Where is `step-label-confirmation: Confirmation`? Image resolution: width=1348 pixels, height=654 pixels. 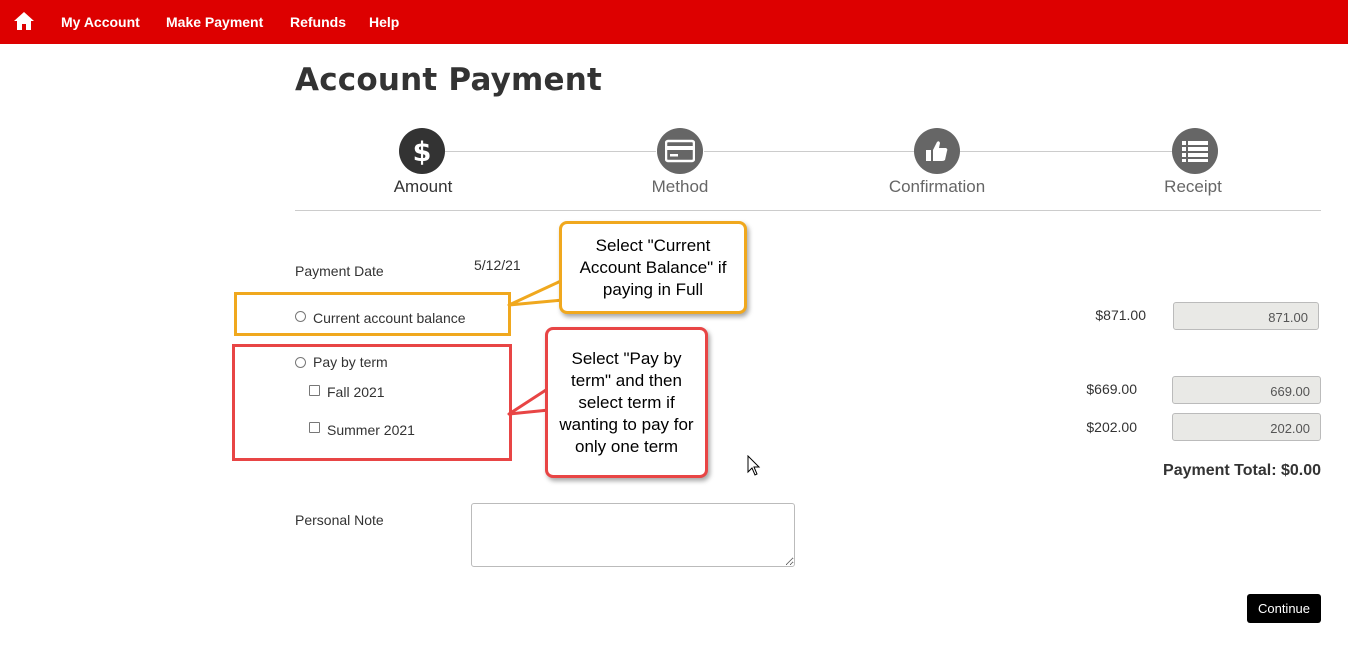 step-label-confirmation: Confirmation is located at coordinates (937, 186).